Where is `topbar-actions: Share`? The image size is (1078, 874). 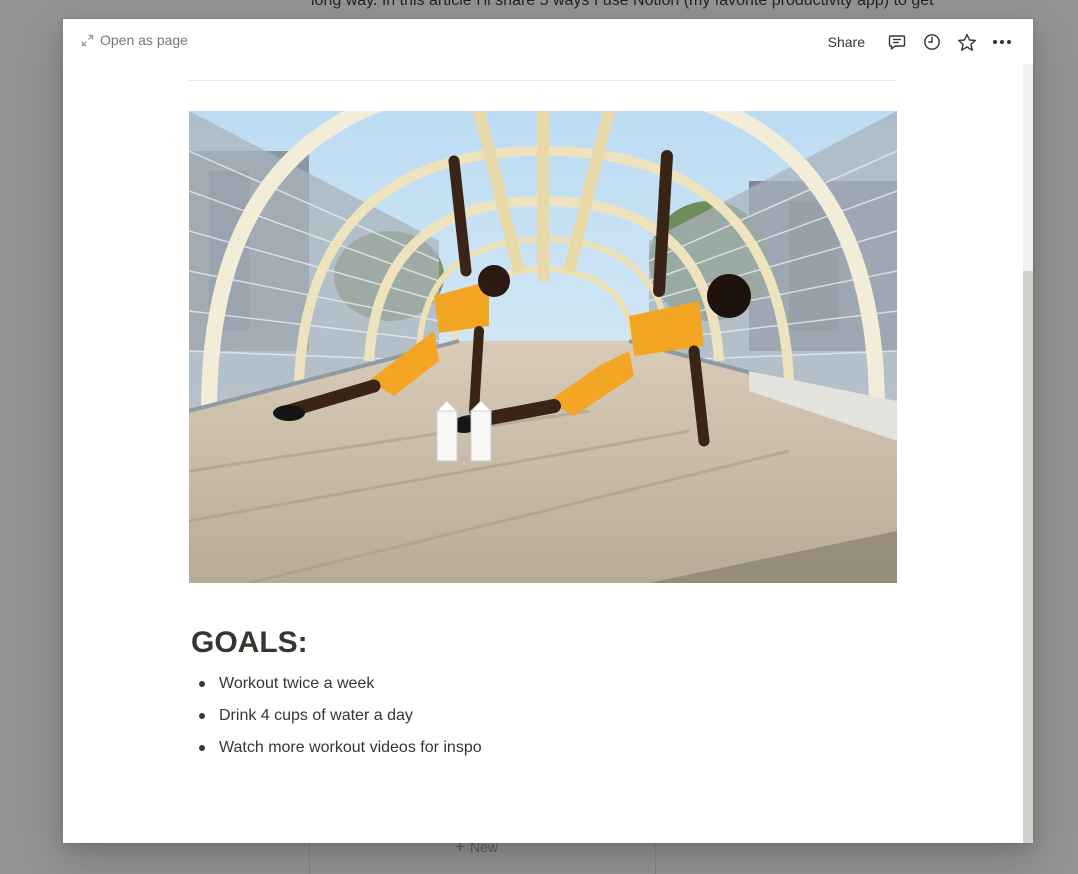 topbar-actions: Share is located at coordinates (919, 42).